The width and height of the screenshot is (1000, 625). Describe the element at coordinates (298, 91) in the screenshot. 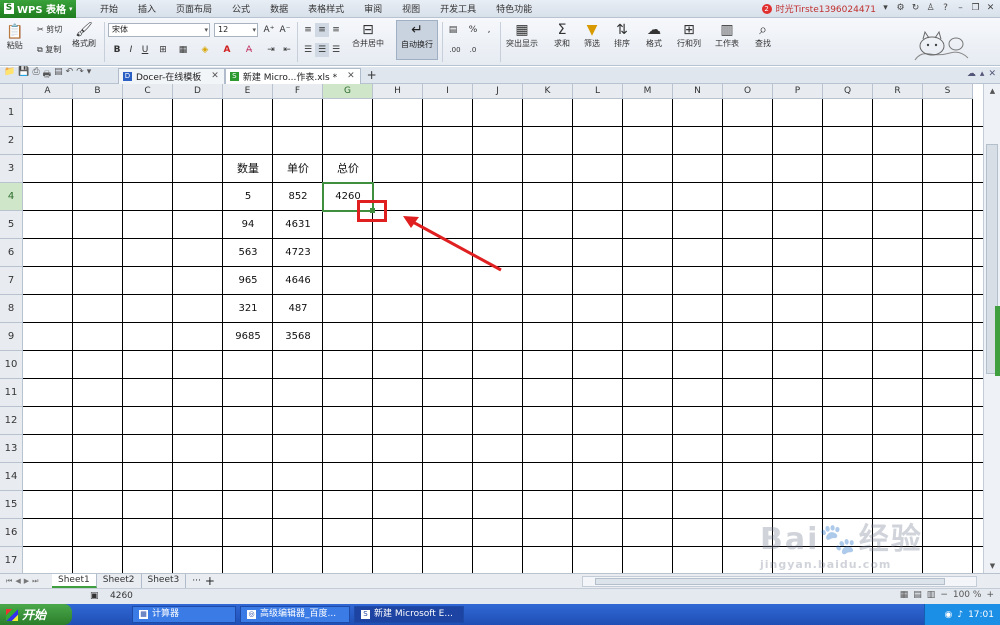

I see `column-header-f: F` at that location.